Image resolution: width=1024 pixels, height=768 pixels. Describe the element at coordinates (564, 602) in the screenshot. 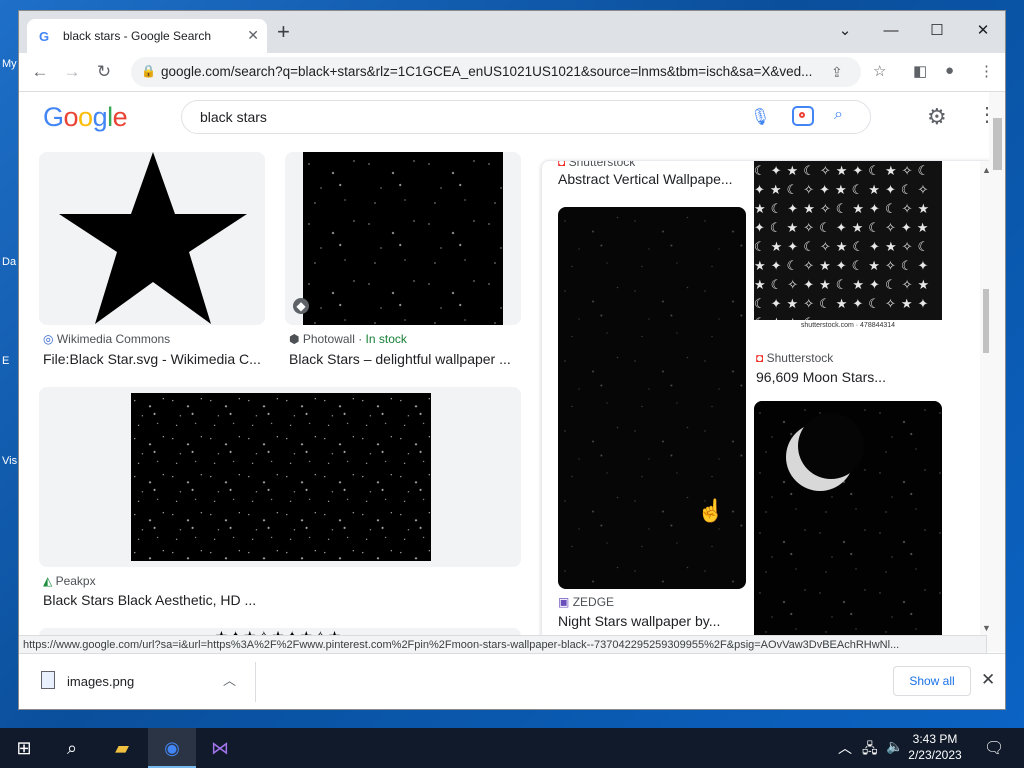

I see `zedge-icon: ▣` at that location.